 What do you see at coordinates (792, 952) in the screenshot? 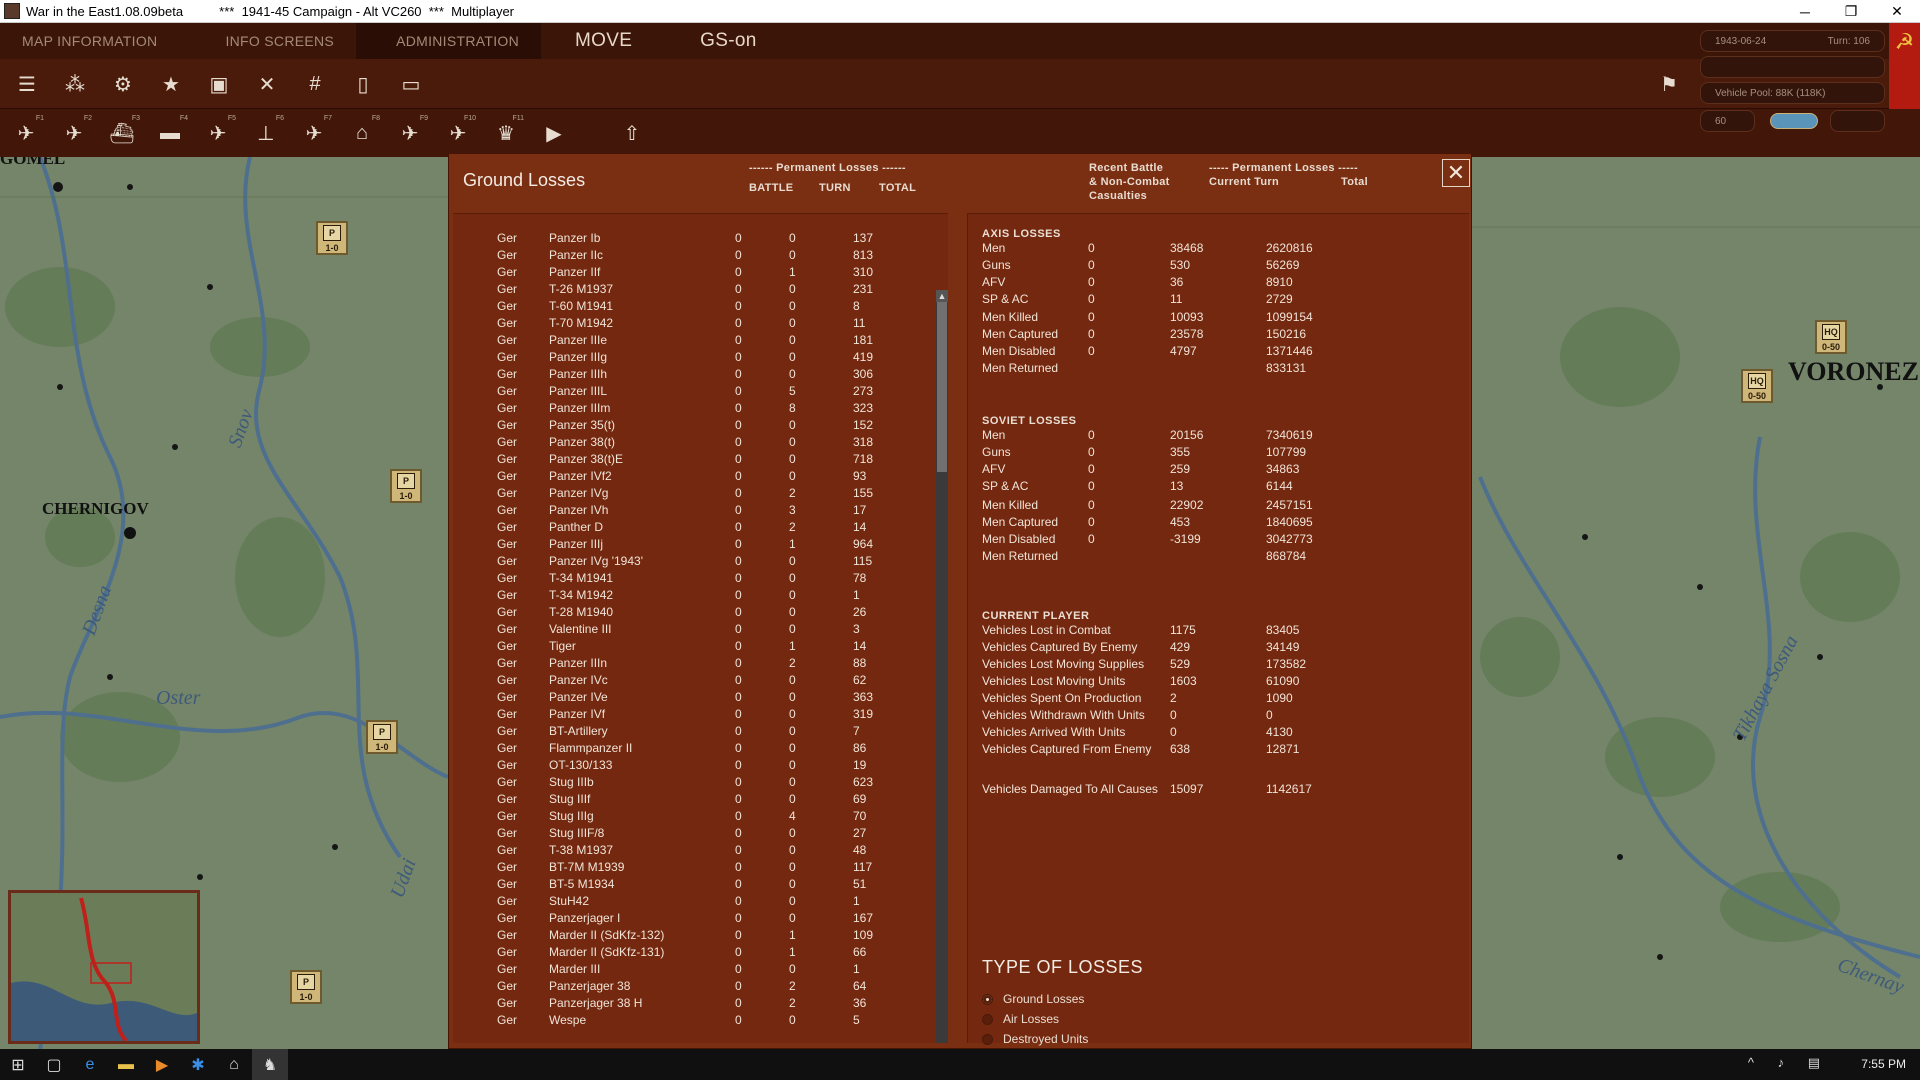
I see `cell-turn: 1` at bounding box center [792, 952].